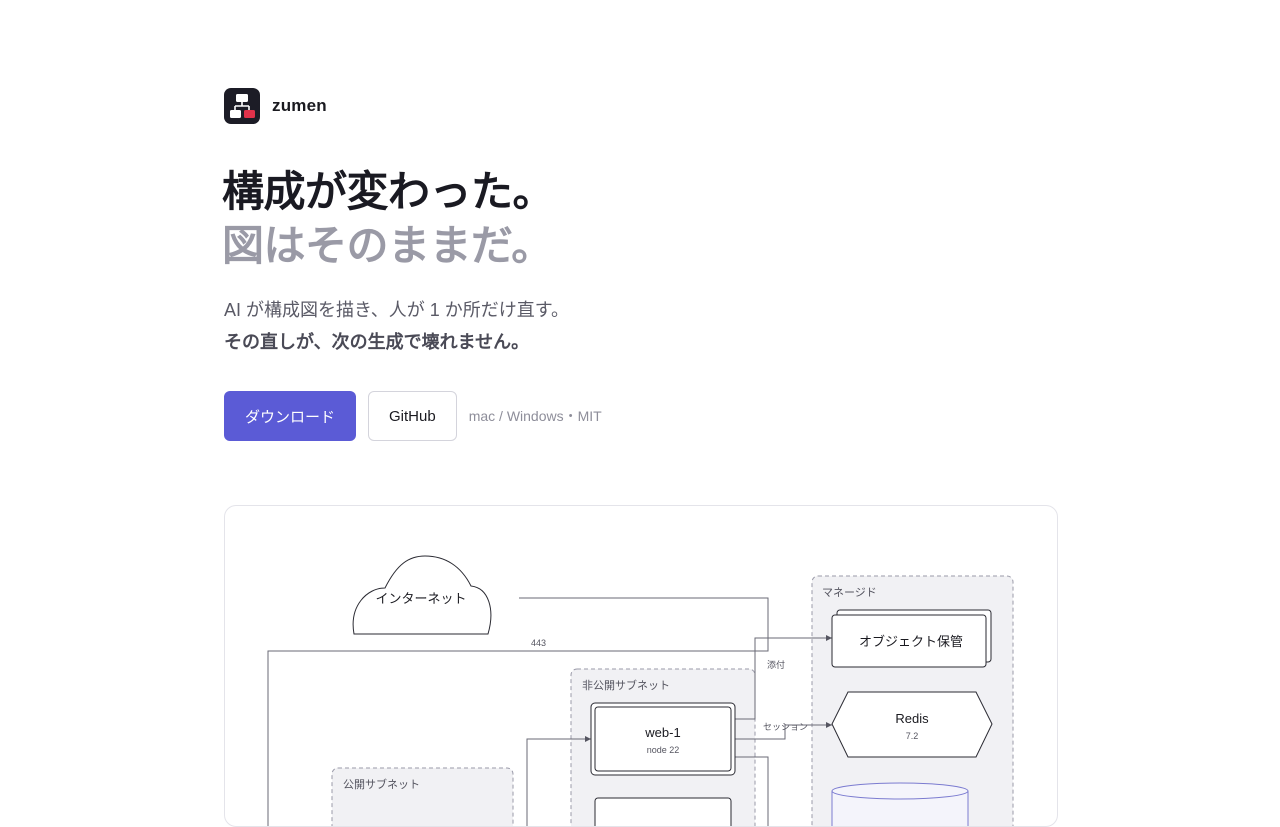 The height and width of the screenshot is (827, 1280). I want to click on edge-session-label: セッション, so click(785, 727).